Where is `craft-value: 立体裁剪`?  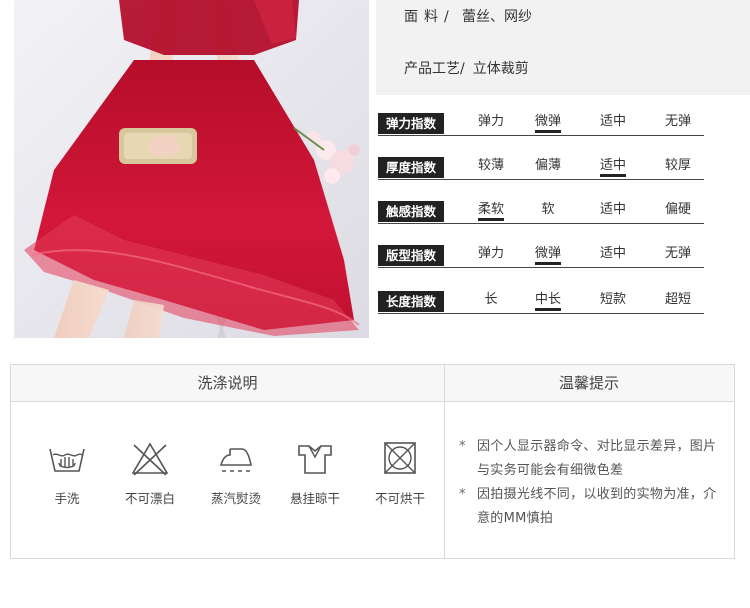
craft-value: 立体裁剪 is located at coordinates (500, 69).